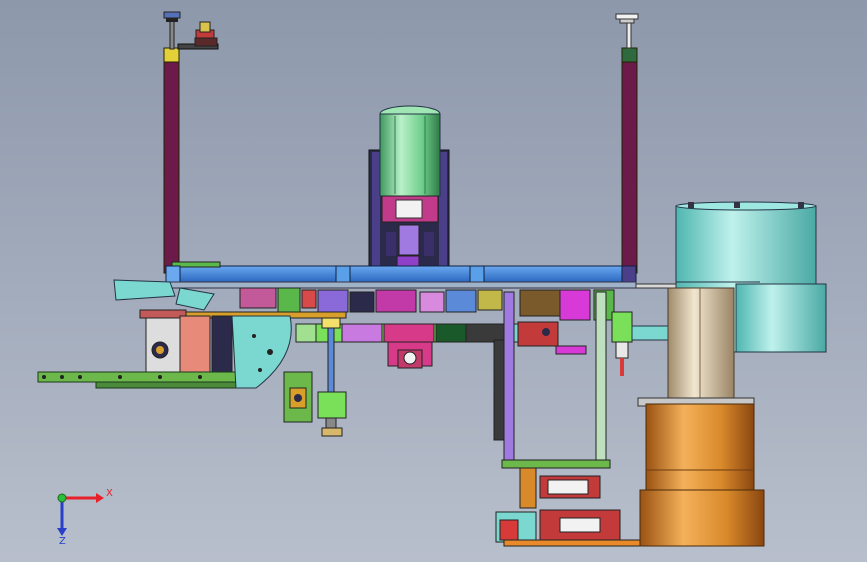 This screenshot has height=562, width=867. What do you see at coordinates (642, 343) in the screenshot?
I see `right-linear-slide` at bounding box center [642, 343].